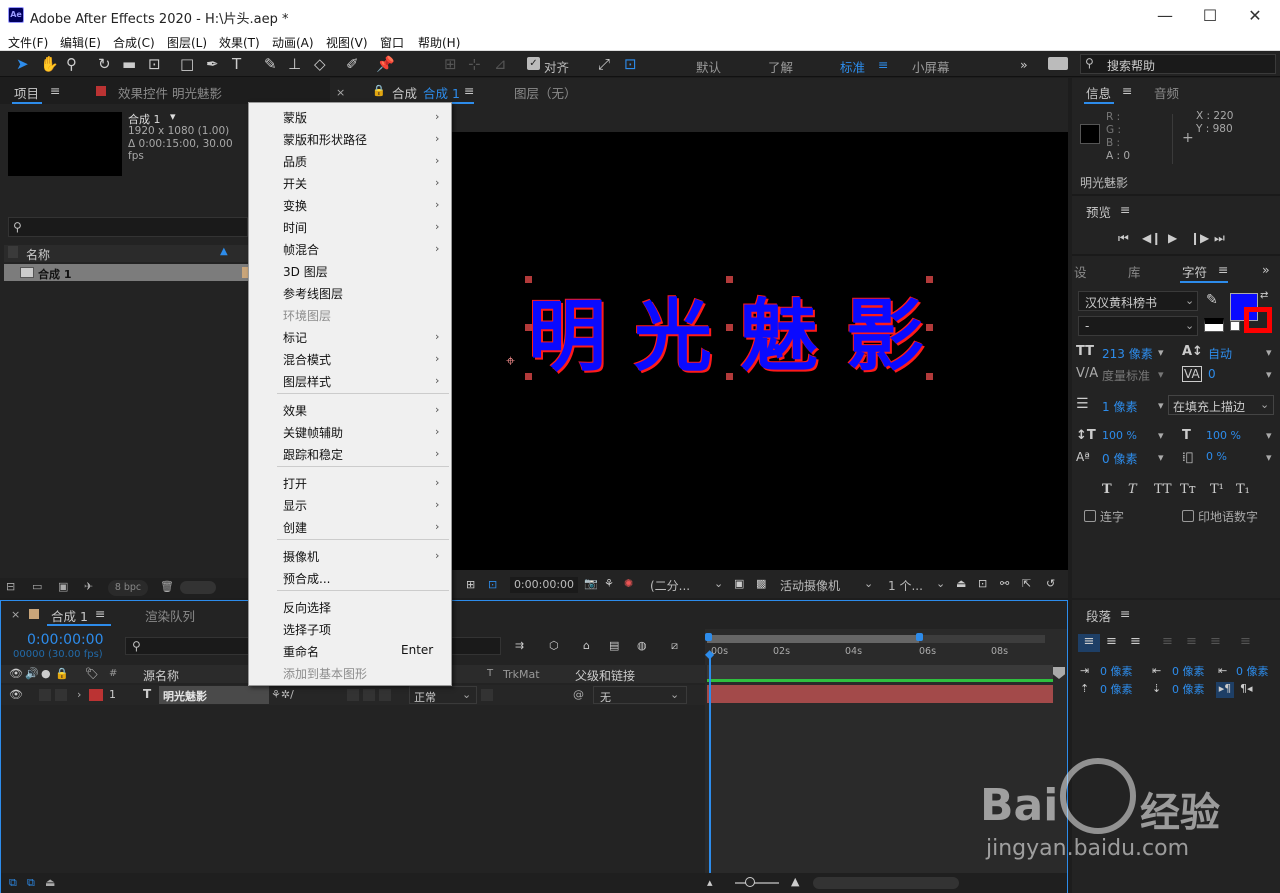 The image size is (1280, 893). What do you see at coordinates (1059, 673) in the screenshot?
I see `comp-end-marker-icon` at bounding box center [1059, 673].